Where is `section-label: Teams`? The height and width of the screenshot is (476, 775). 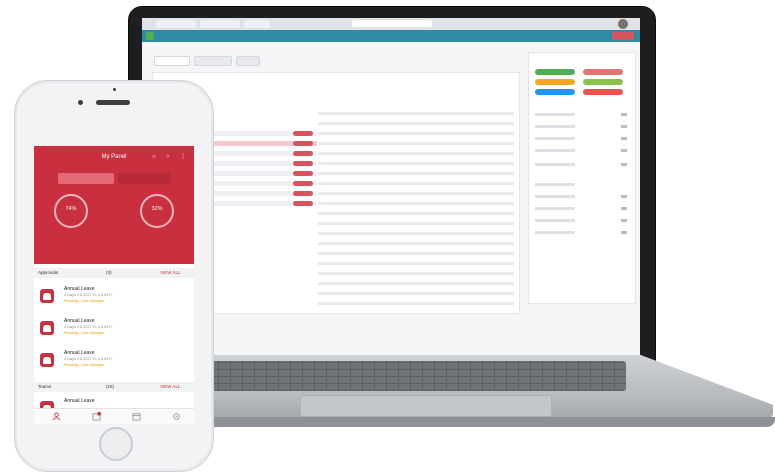
section-label: Teams is located at coordinates (45, 386).